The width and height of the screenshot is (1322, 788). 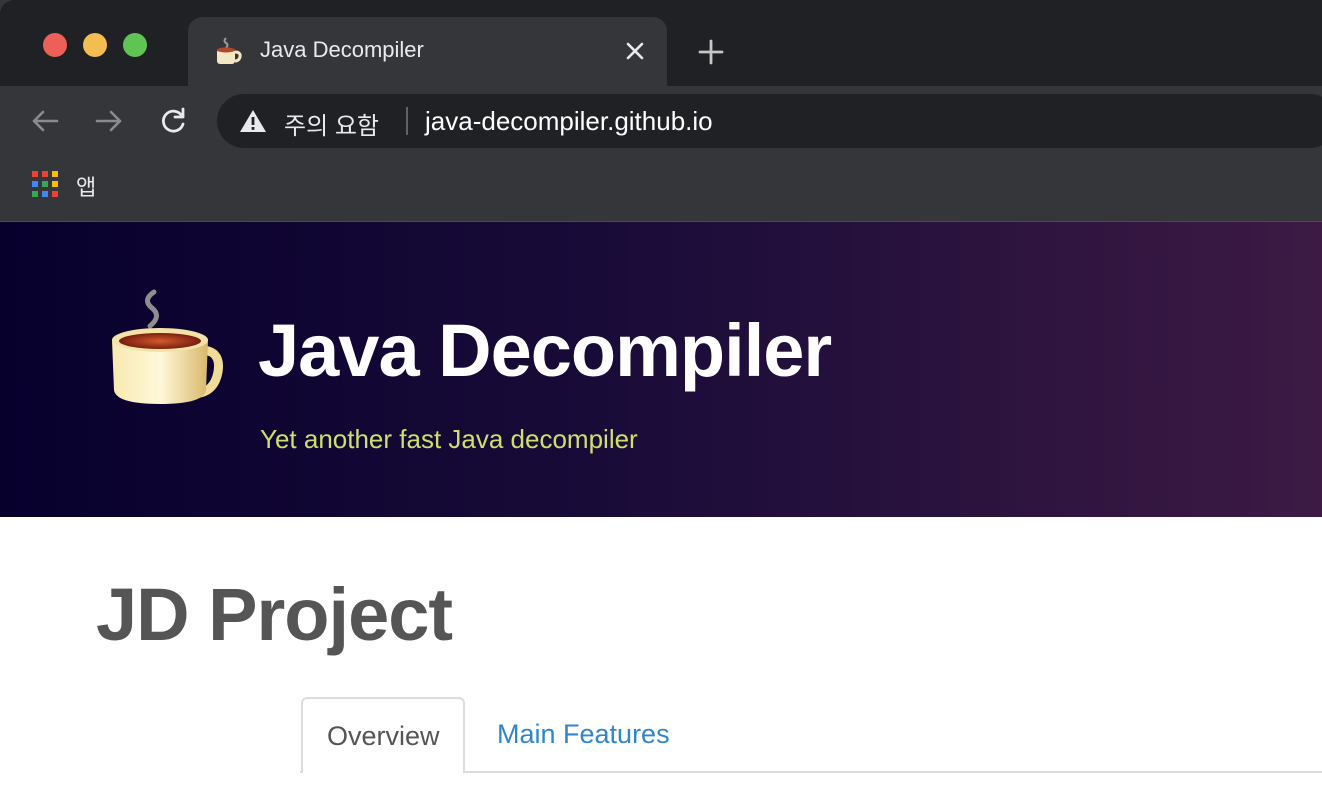 I want to click on address-bar: 주의 요함 java-decompiler.github.io, so click(x=769, y=121).